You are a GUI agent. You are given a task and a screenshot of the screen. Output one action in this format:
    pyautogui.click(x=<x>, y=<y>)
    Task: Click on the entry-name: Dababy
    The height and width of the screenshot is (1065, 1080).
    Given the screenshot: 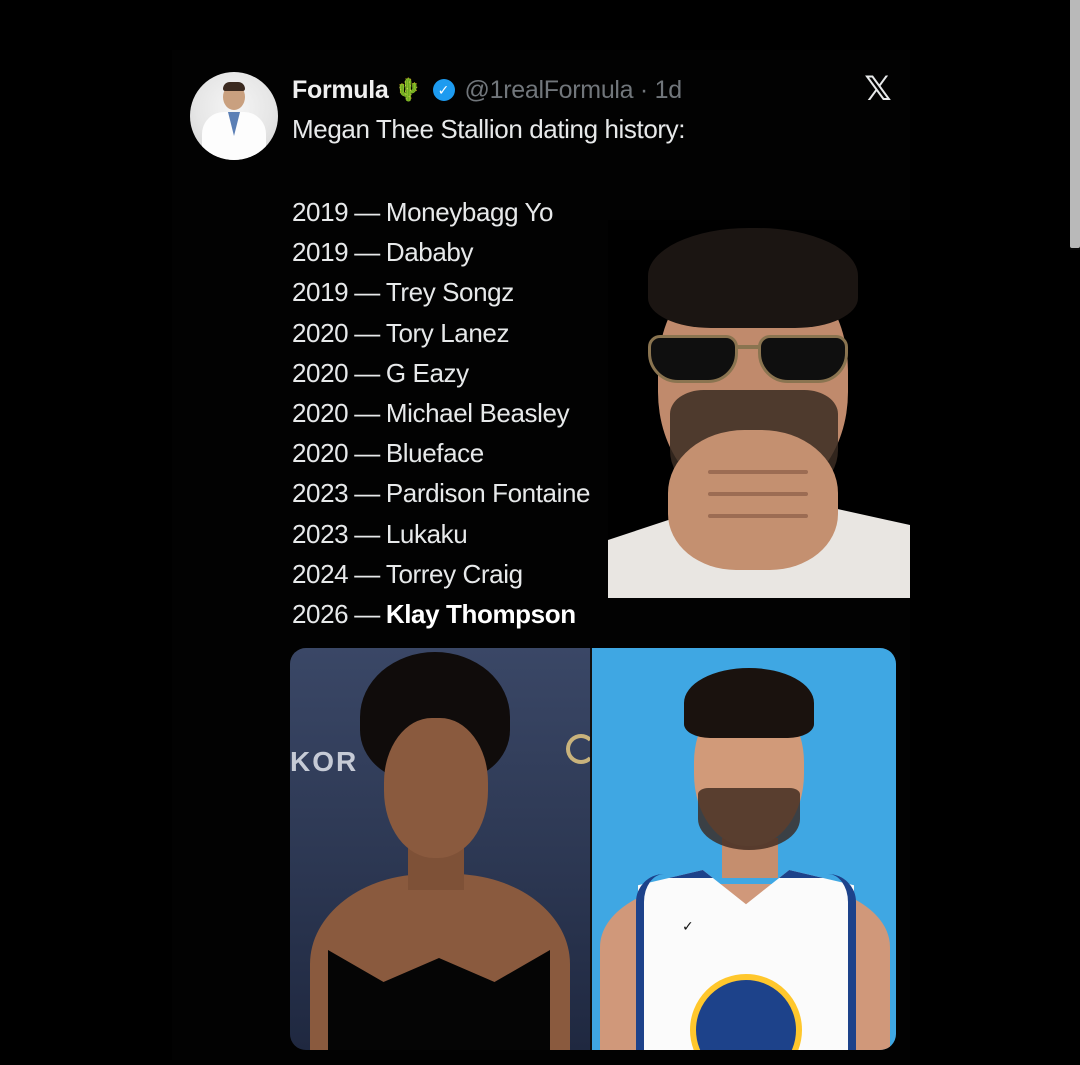 What is the action you would take?
    pyautogui.click(x=429, y=252)
    